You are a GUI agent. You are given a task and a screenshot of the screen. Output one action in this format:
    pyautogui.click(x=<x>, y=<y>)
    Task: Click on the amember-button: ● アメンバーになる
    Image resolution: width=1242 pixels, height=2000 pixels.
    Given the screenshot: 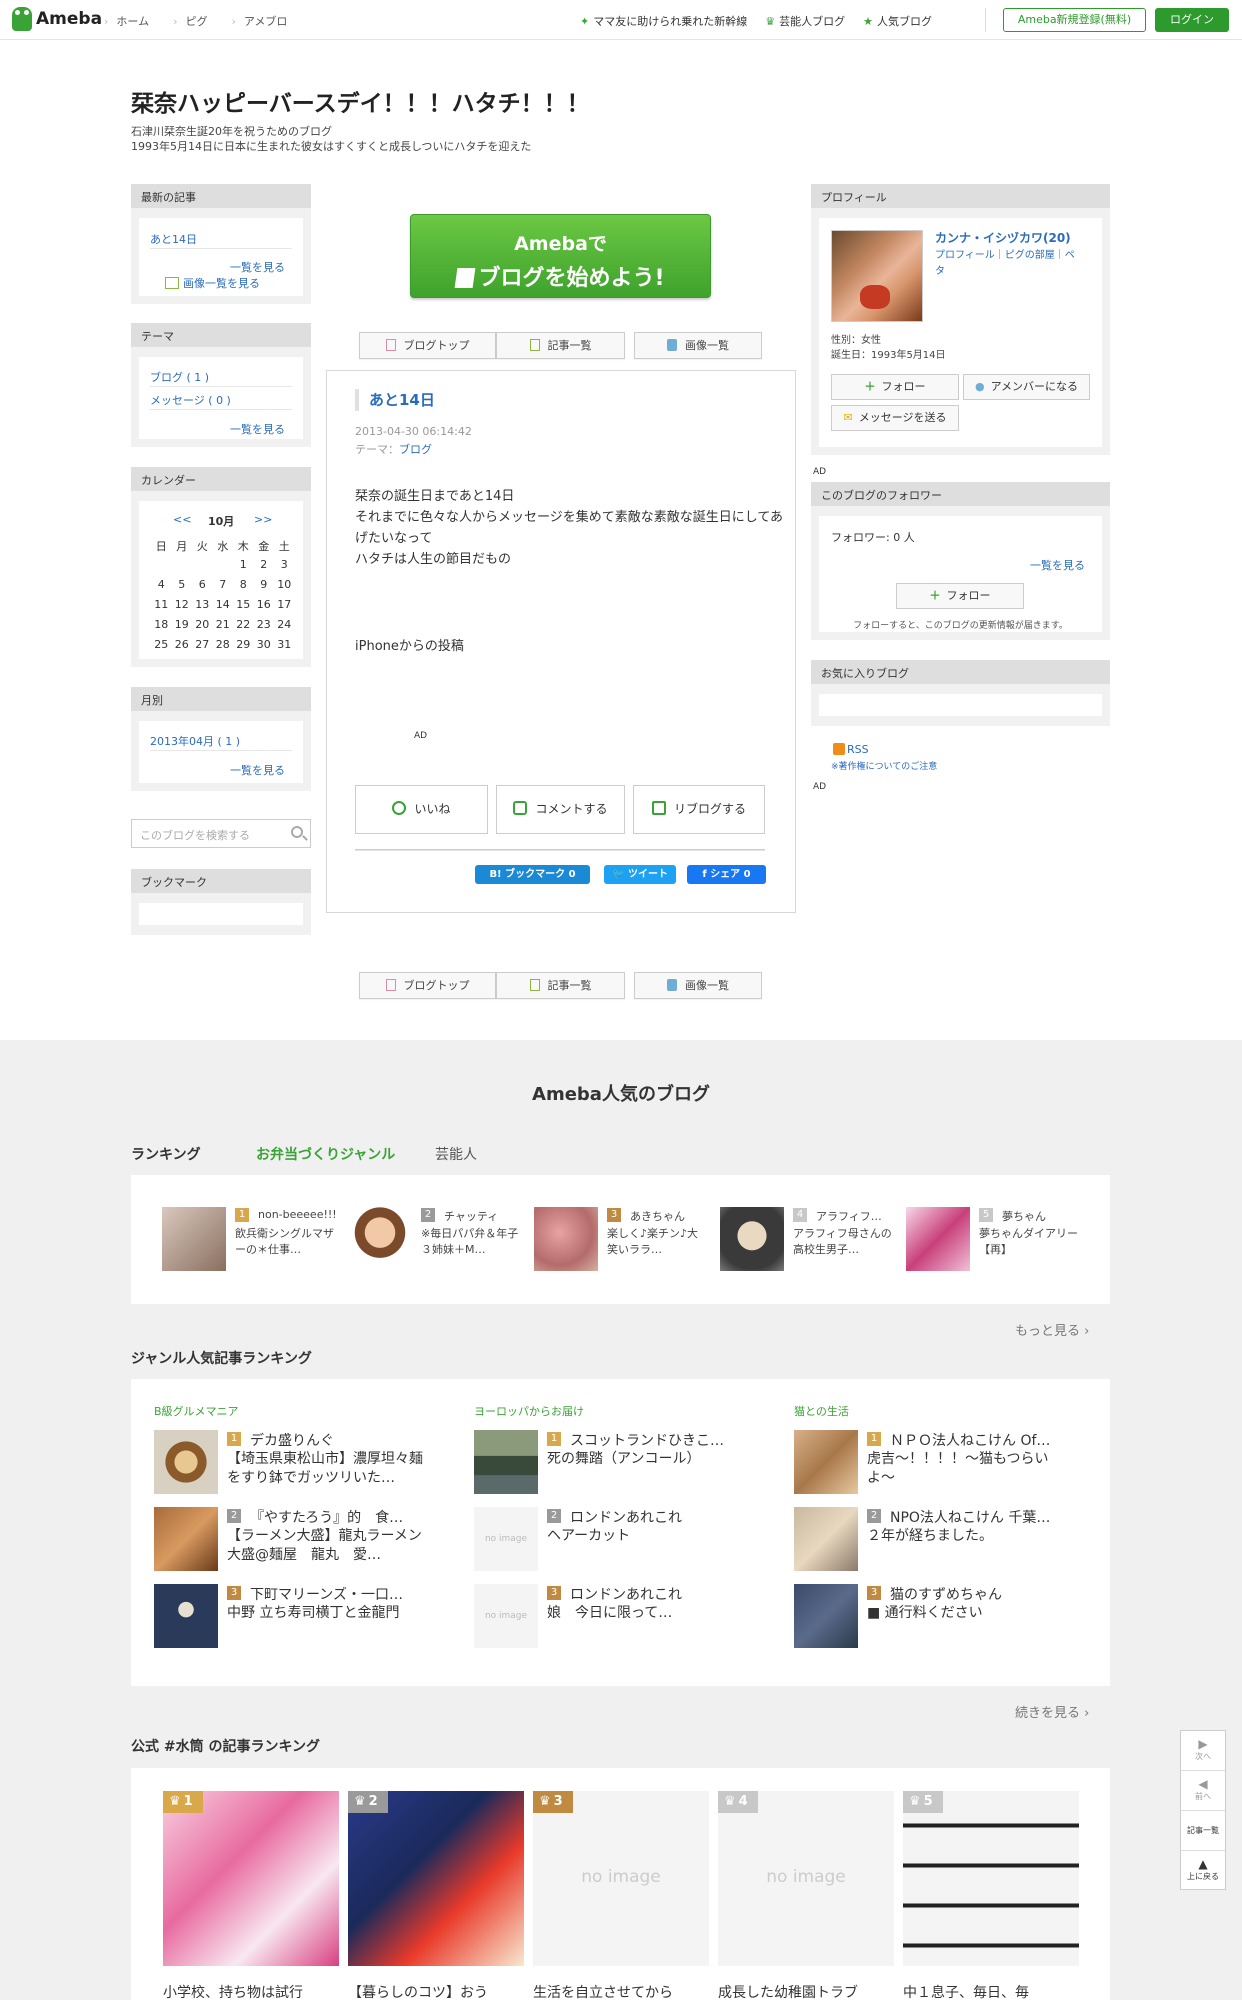 What is the action you would take?
    pyautogui.click(x=1026, y=387)
    